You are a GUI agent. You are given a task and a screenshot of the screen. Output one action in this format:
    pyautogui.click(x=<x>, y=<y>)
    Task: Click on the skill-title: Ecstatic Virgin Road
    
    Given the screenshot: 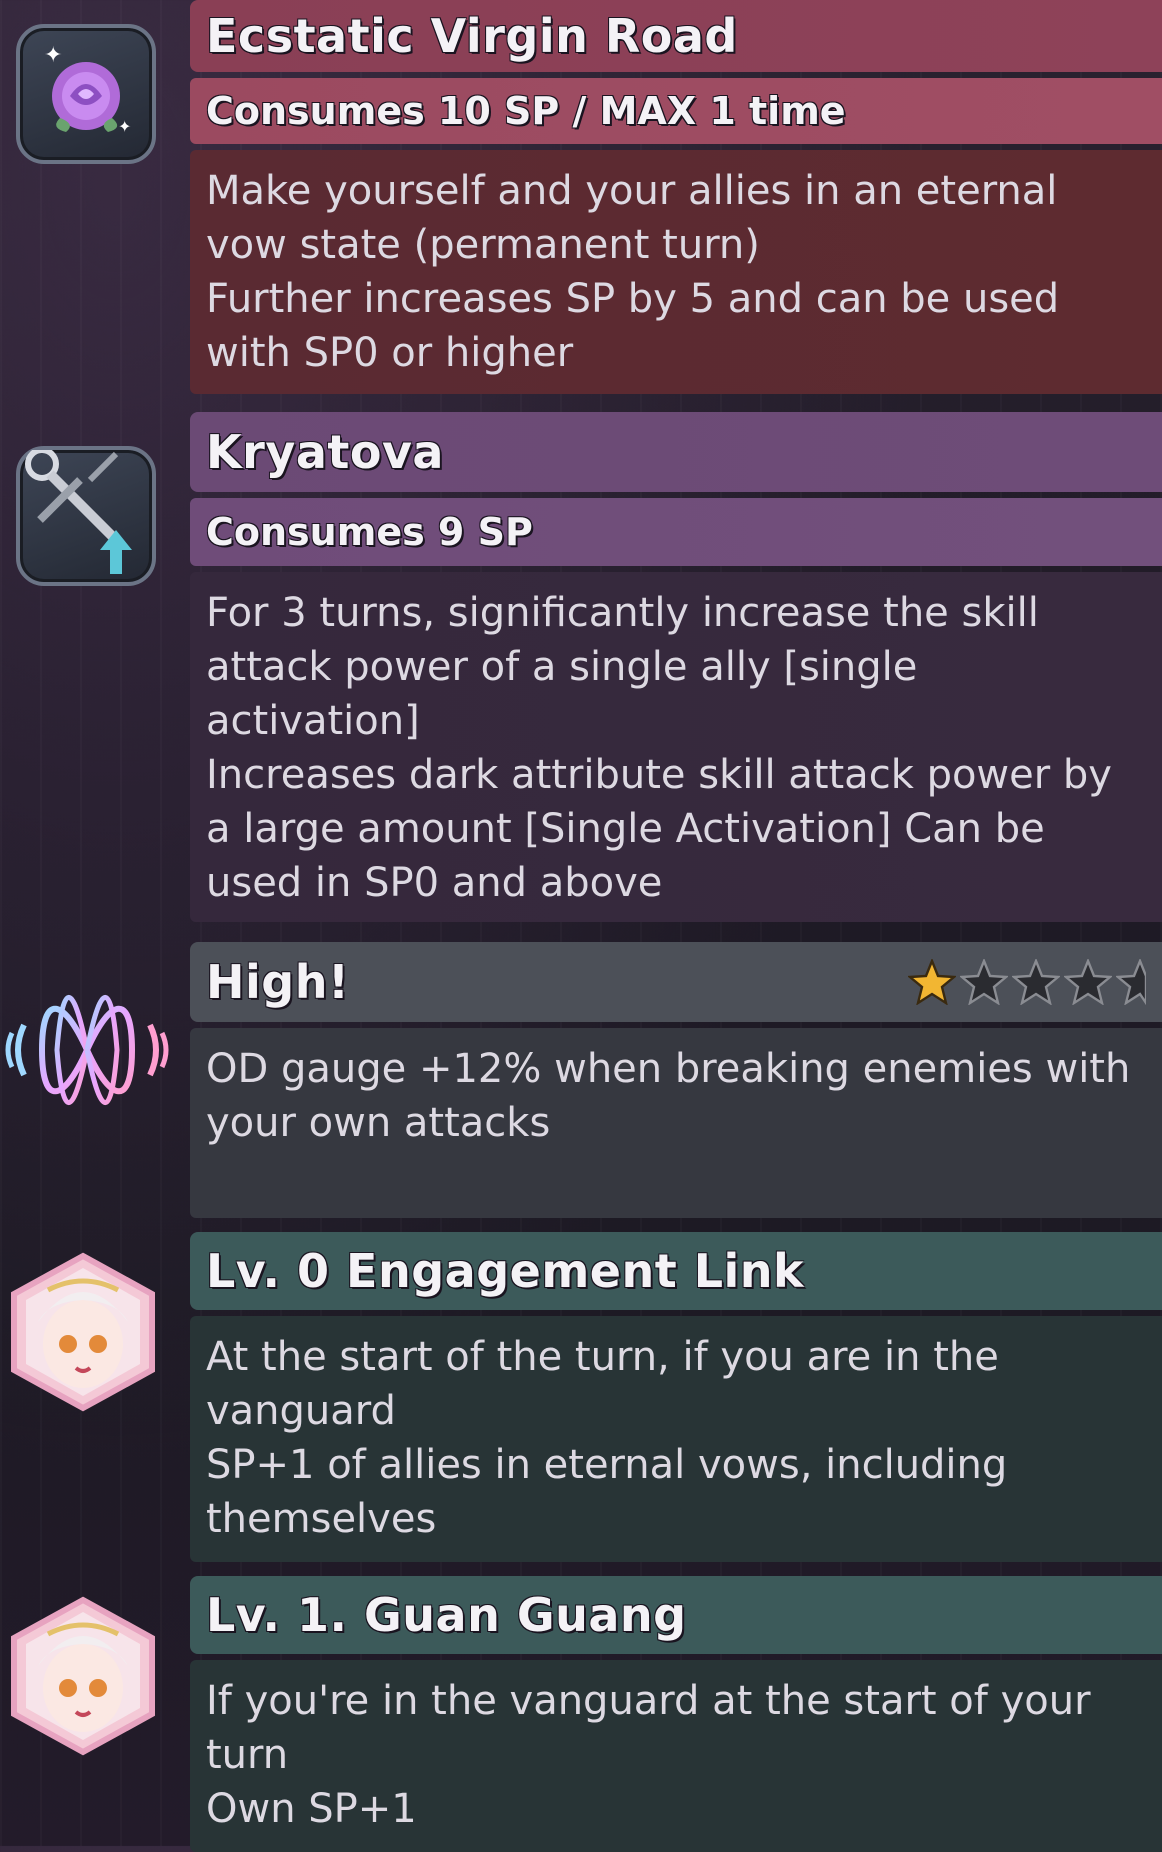 What is the action you would take?
    pyautogui.click(x=676, y=36)
    